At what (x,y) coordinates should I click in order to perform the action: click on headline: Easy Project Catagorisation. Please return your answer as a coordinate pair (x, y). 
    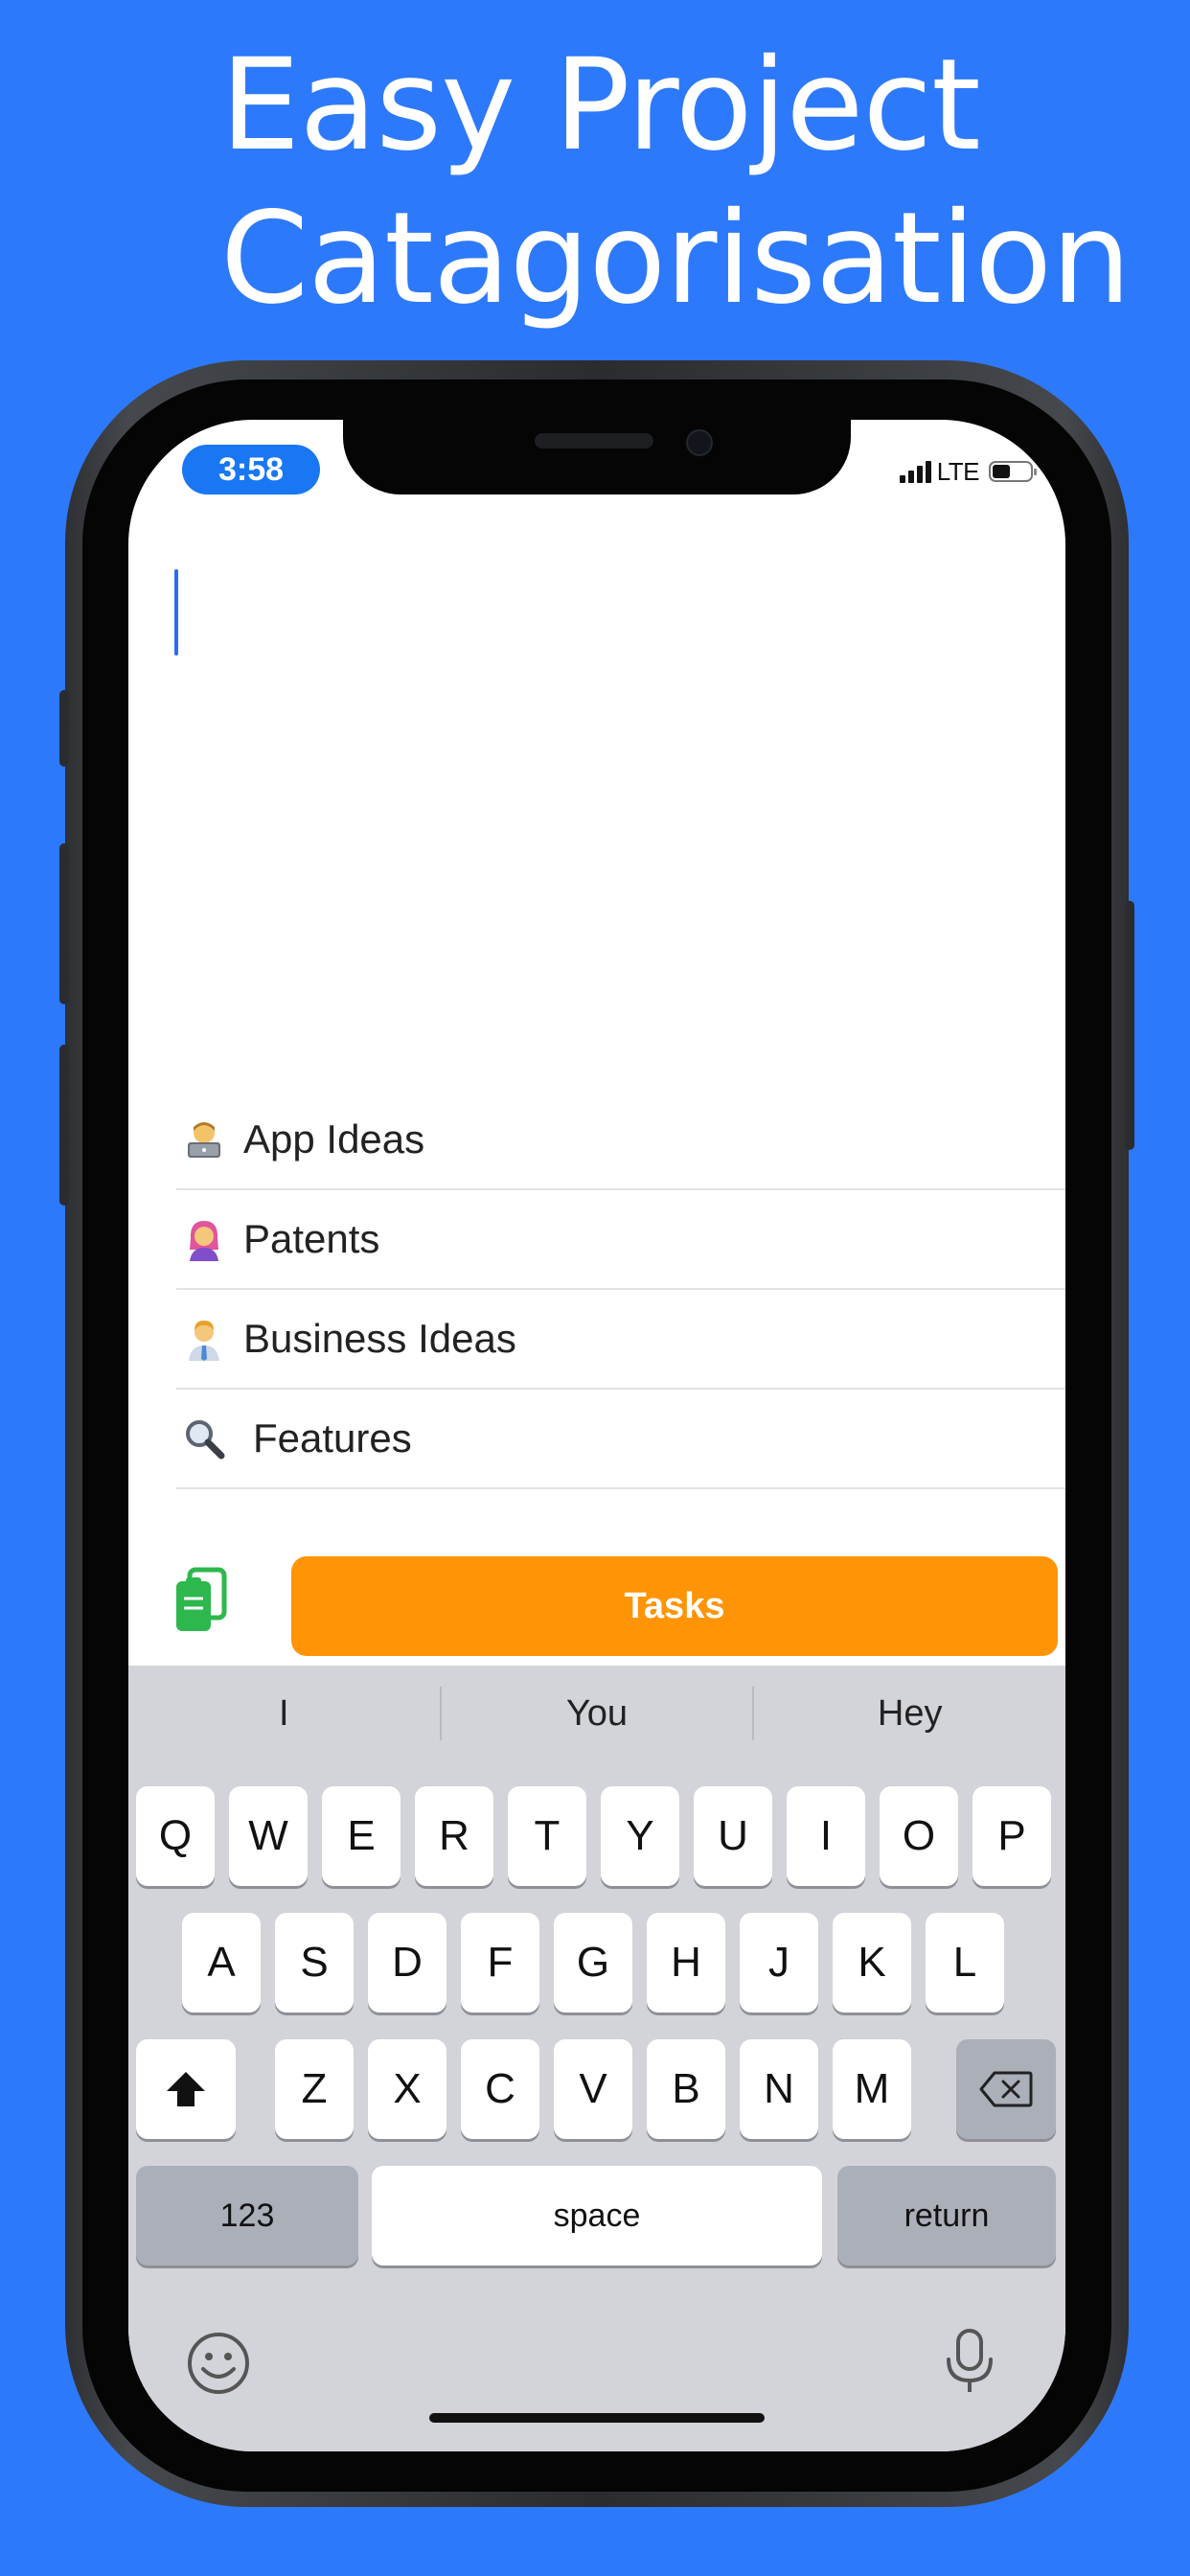
    Looking at the image, I should click on (676, 182).